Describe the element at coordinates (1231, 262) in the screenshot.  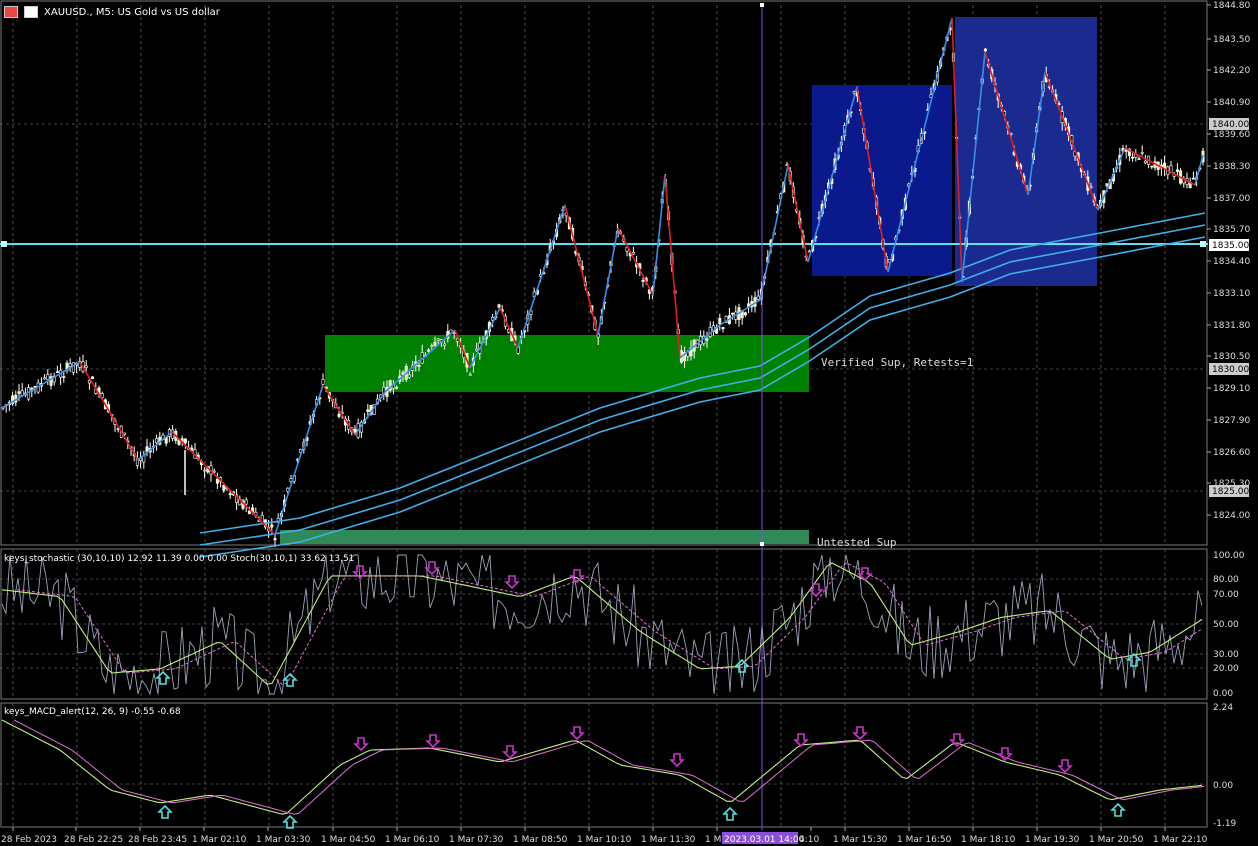
I see `price-tick-label: 1834.40` at that location.